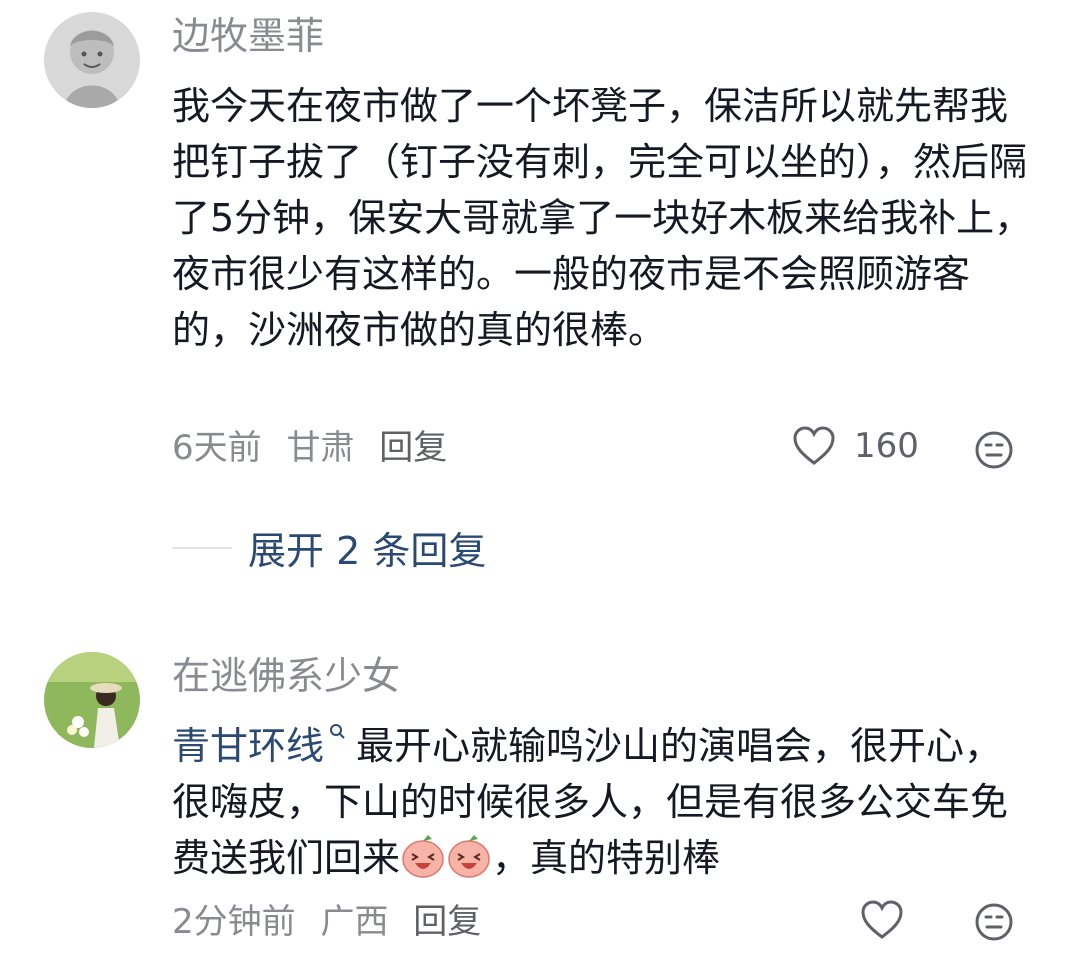 This screenshot has width=1080, height=957. Describe the element at coordinates (217, 448) in the screenshot. I see `comment-time: 6天前` at that location.